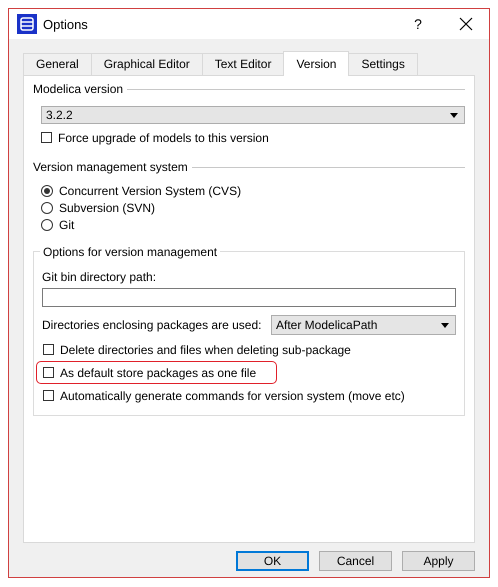  What do you see at coordinates (466, 24) in the screenshot?
I see `close-icon` at bounding box center [466, 24].